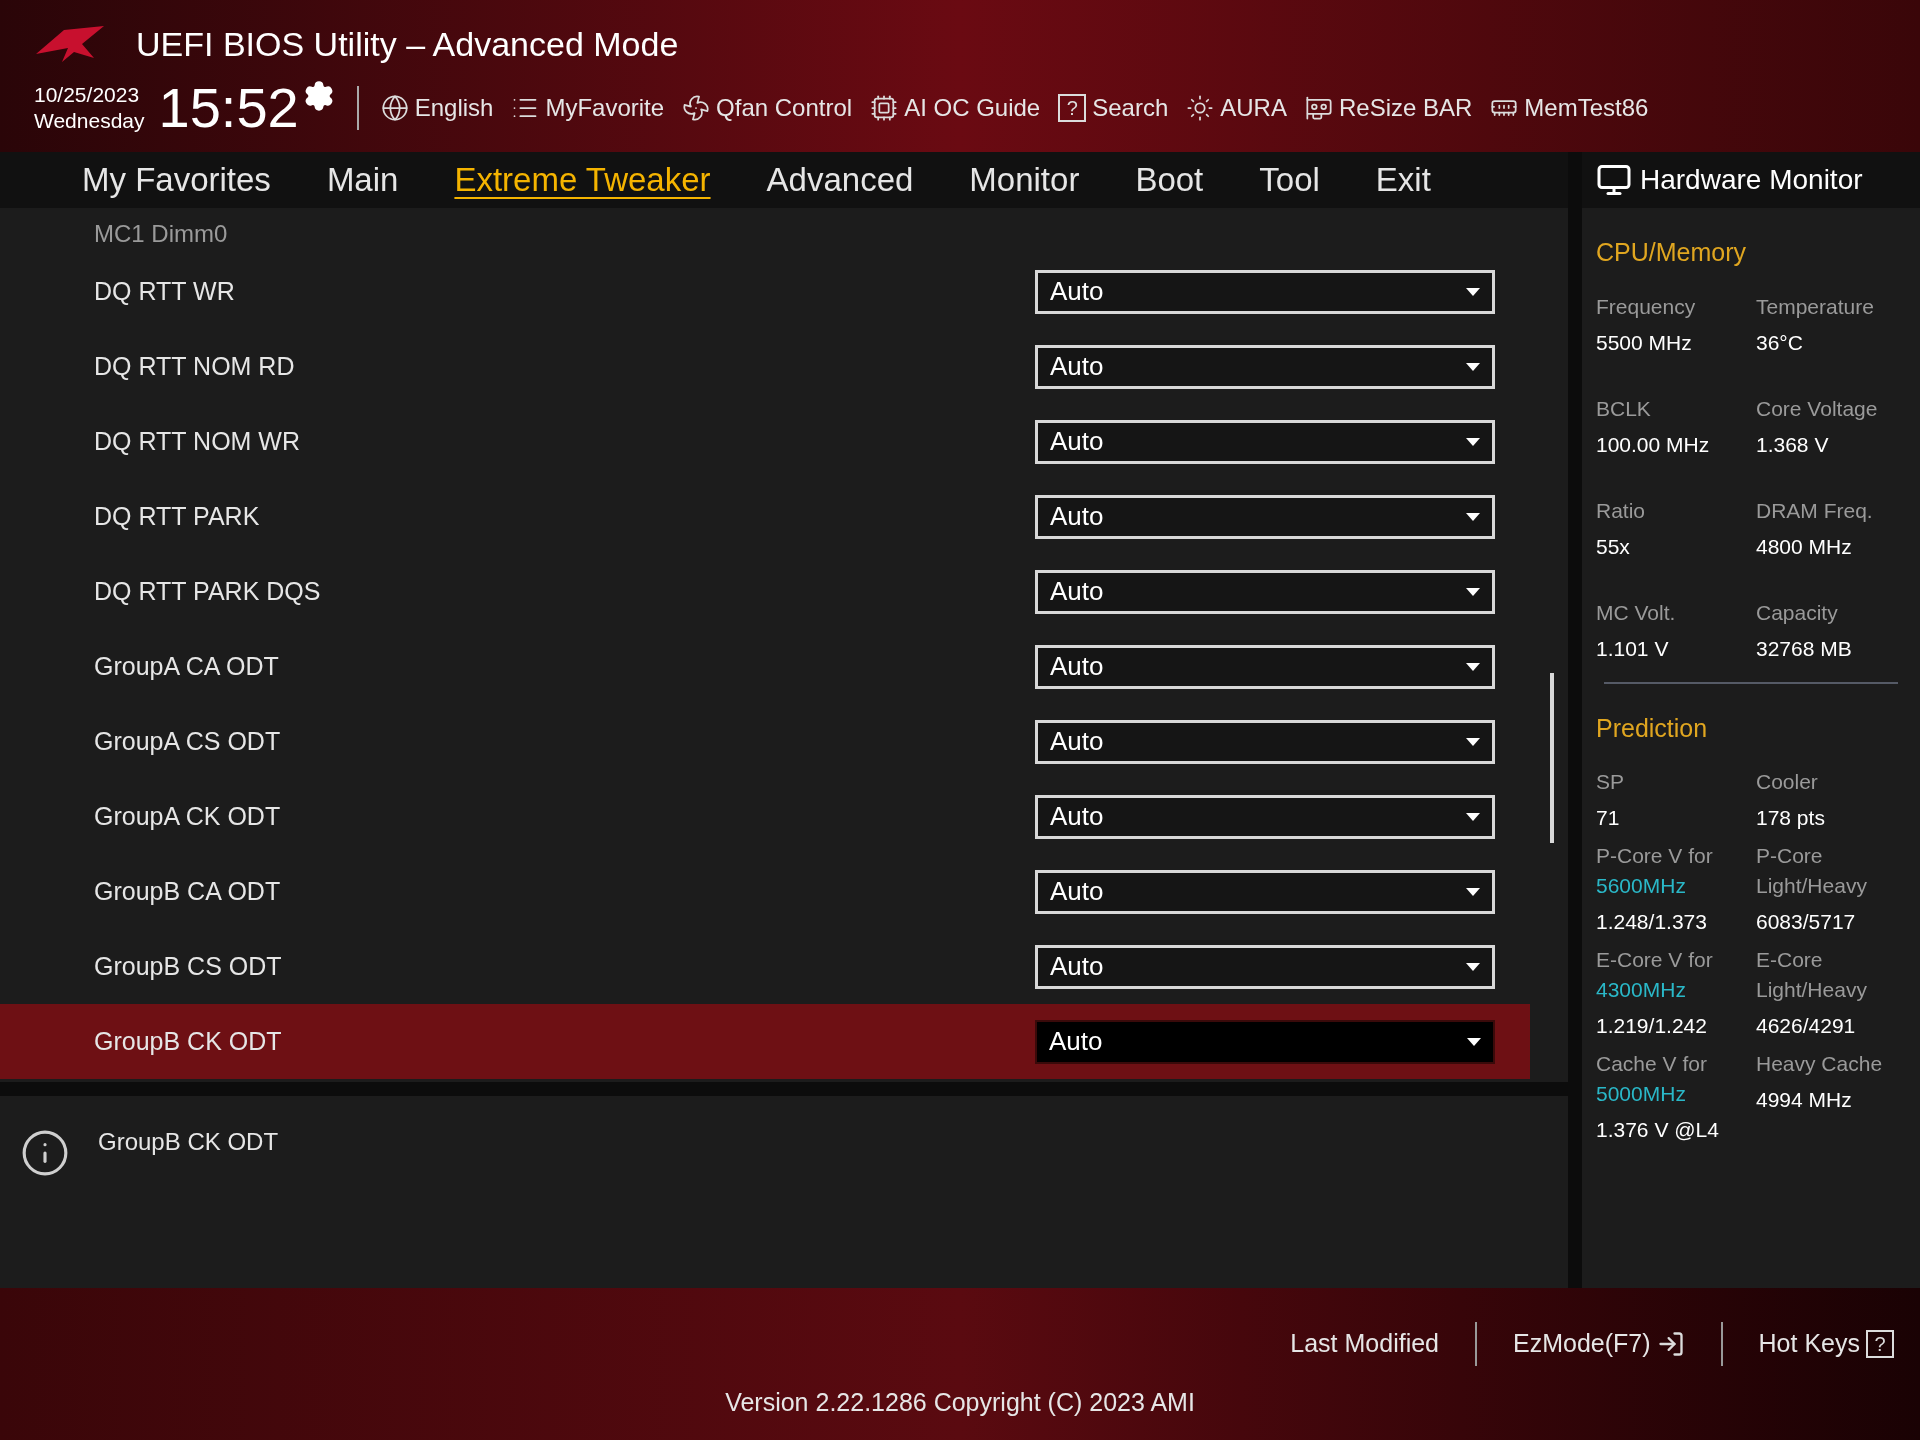 This screenshot has width=1920, height=1440. I want to click on toolbar-button: ReSize BAR, so click(1388, 108).